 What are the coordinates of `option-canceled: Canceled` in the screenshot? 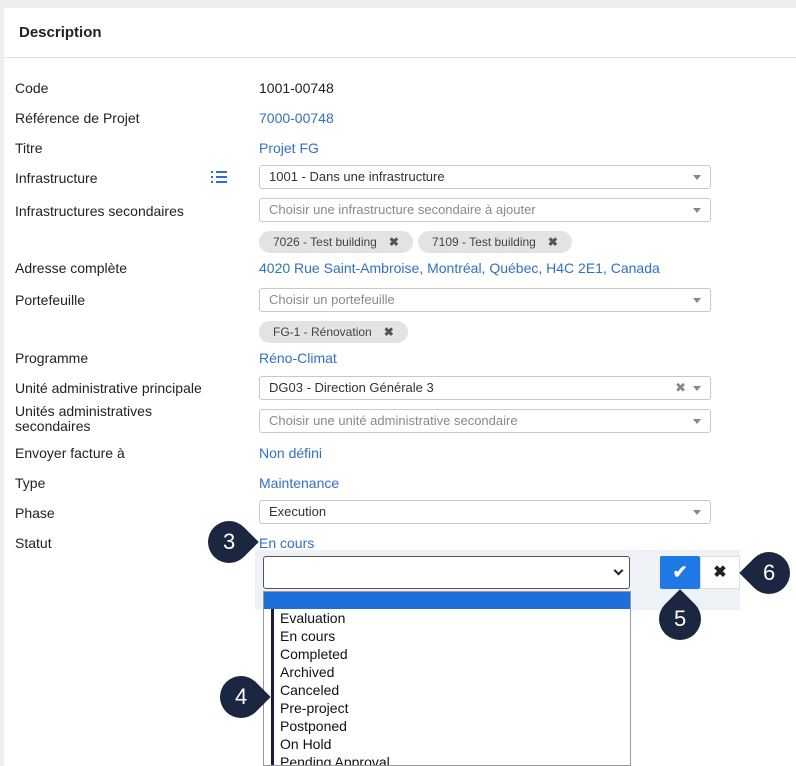 It's located at (447, 690).